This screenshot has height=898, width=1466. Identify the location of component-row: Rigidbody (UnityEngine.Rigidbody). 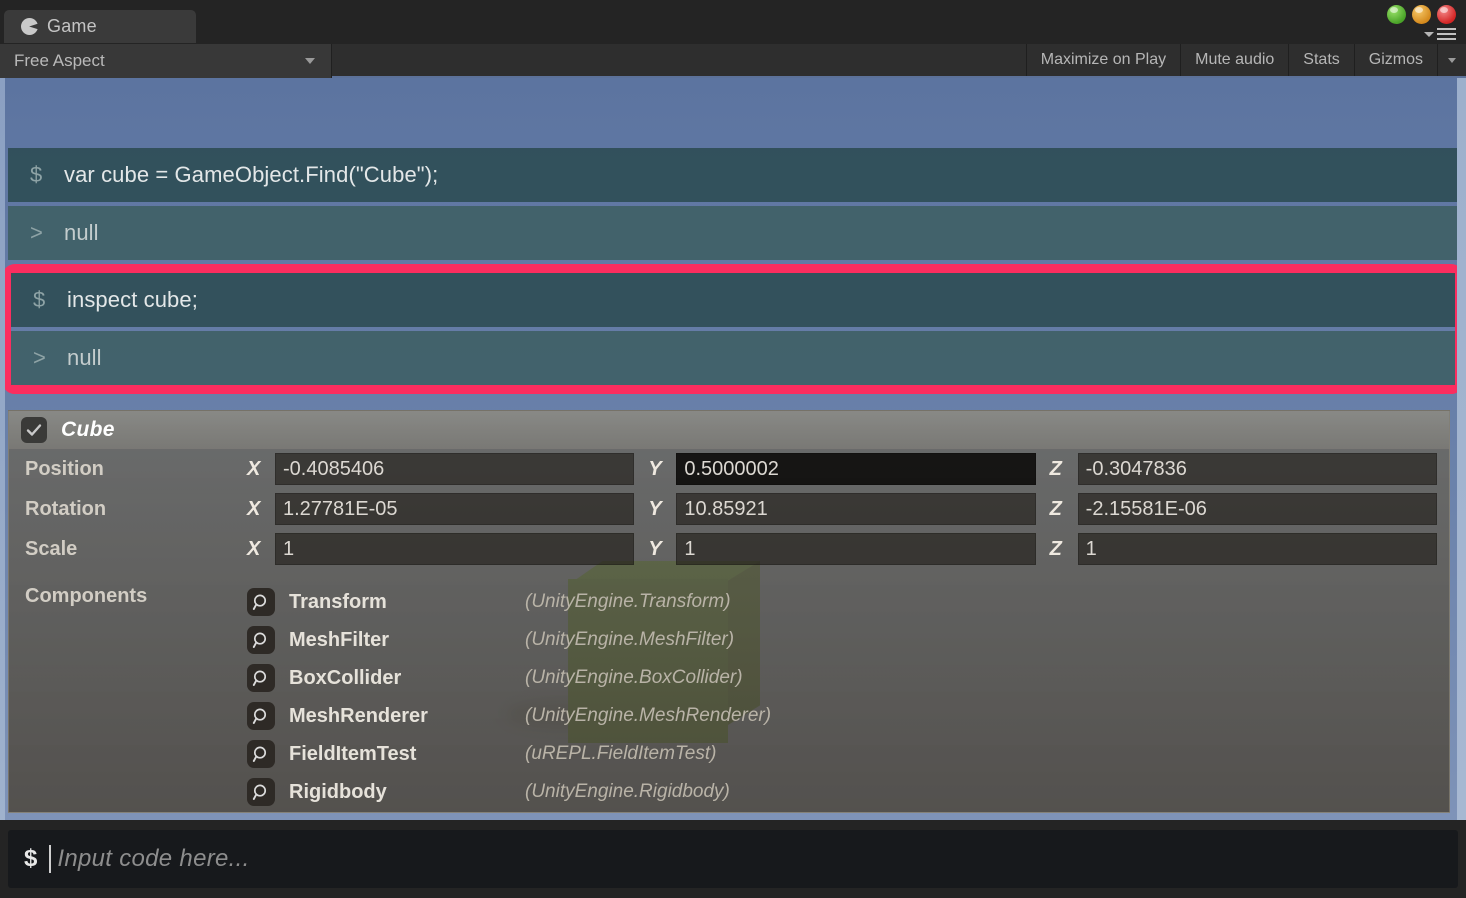
(848, 792).